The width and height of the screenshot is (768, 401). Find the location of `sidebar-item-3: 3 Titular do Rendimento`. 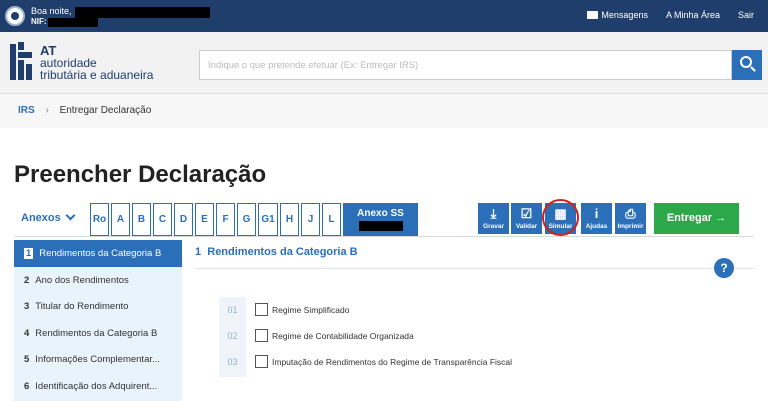

sidebar-item-3: 3 Titular do Rendimento is located at coordinates (98, 306).